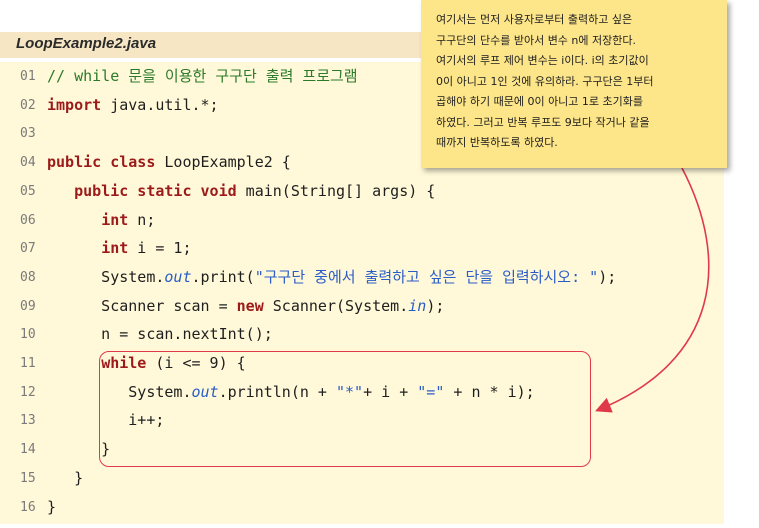 The width and height of the screenshot is (759, 528). I want to click on note-line: 구구단의 단수를 받아서 변수 n에 저장한다., so click(536, 40).